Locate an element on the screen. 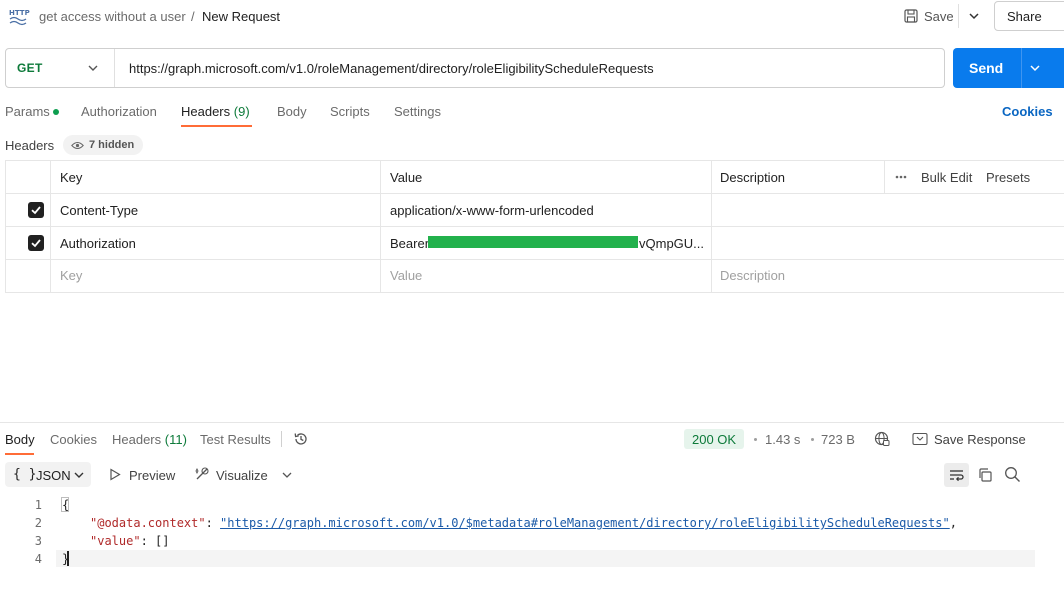 The width and height of the screenshot is (1064, 600). save-response-button: Save Response is located at coordinates (980, 439).